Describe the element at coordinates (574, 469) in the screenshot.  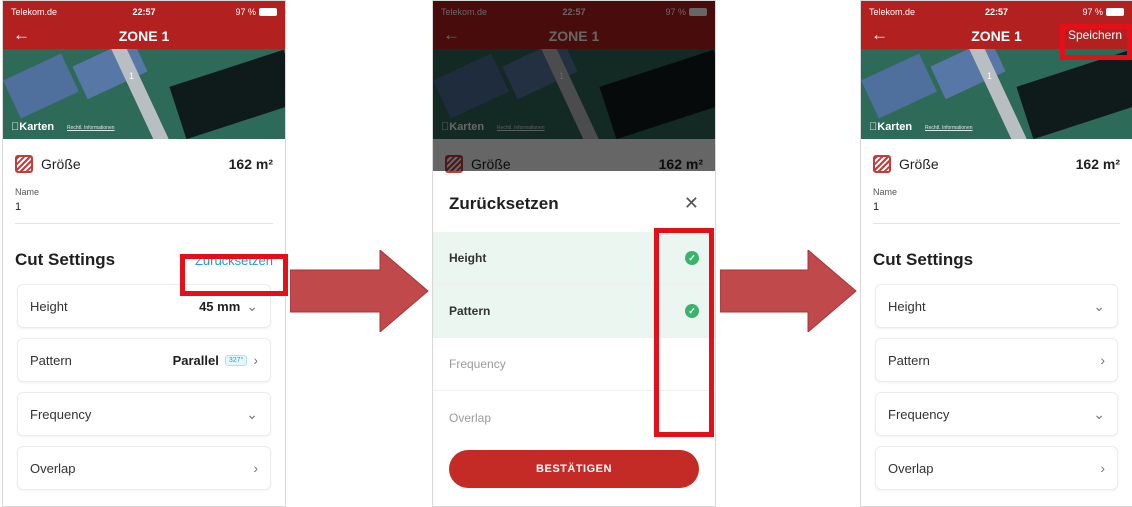
I see `confirm-button: BESTÄTIGEN` at that location.